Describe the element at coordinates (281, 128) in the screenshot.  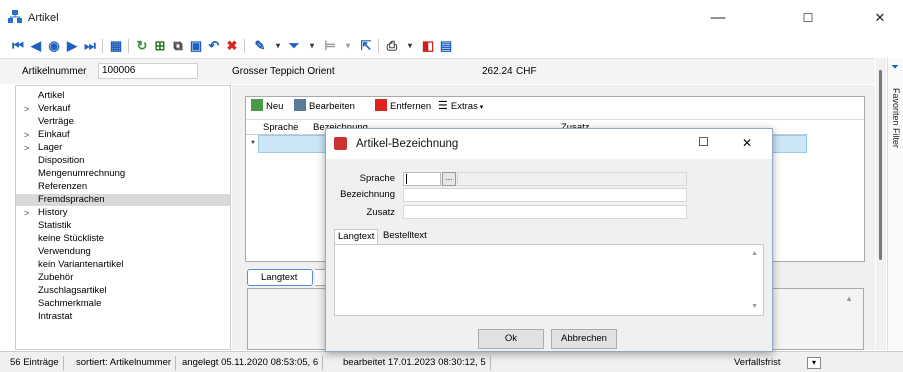
I see `column-header-sprache: Sprache` at that location.